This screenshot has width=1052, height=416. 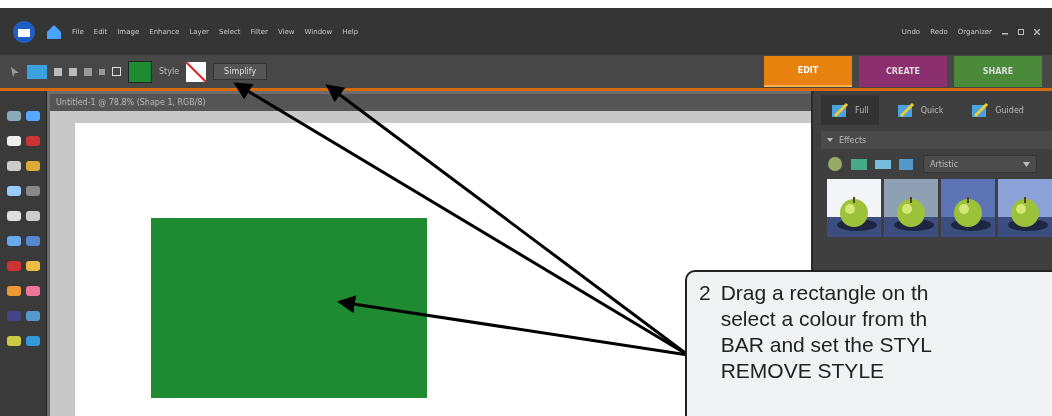 I want to click on mode-button: Full, so click(x=850, y=110).